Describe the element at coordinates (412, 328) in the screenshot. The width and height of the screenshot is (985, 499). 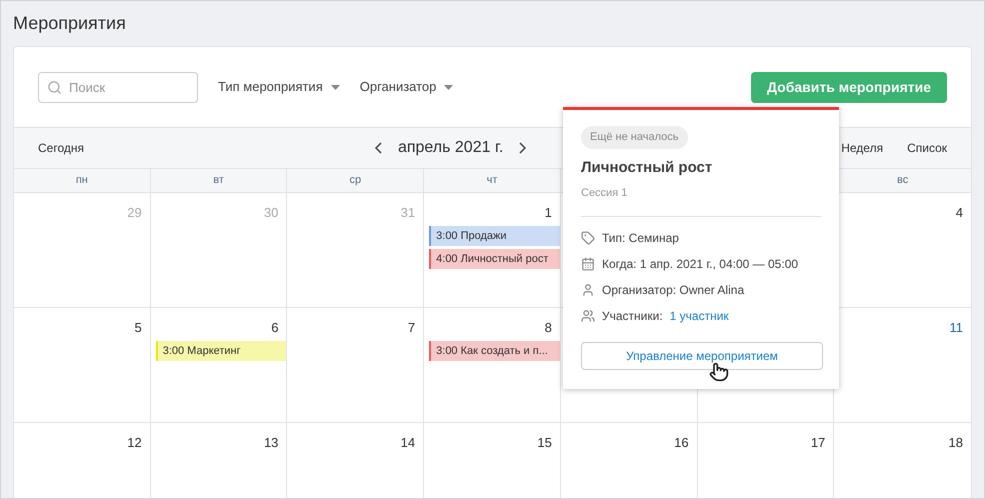
I see `day-number: 7` at that location.